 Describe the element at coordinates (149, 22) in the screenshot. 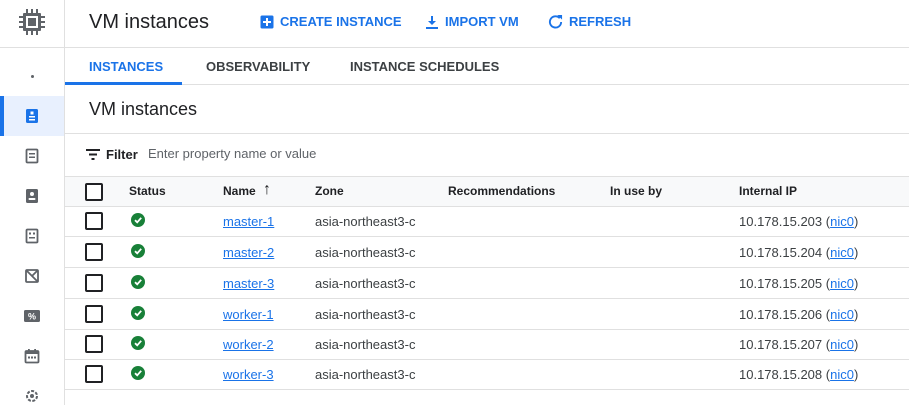

I see `page-title: VM instances` at that location.